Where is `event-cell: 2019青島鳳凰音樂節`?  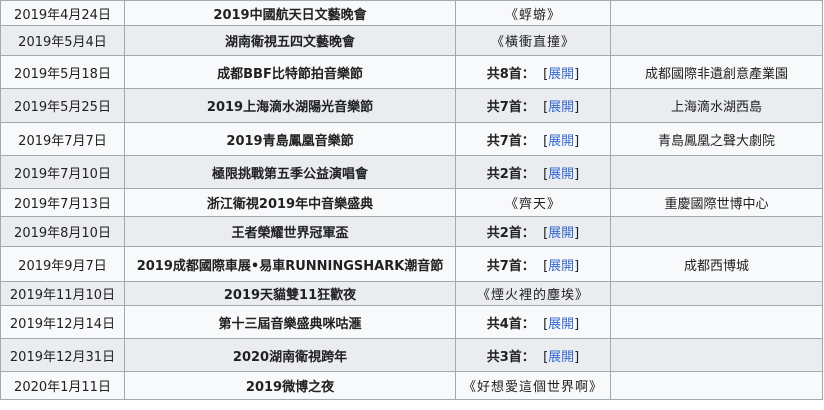 event-cell: 2019青島鳳凰音樂節 is located at coordinates (290, 139).